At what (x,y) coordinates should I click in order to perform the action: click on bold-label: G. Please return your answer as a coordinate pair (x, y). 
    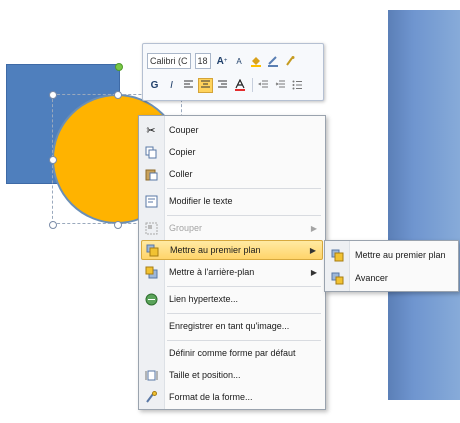
    Looking at the image, I should click on (154, 85).